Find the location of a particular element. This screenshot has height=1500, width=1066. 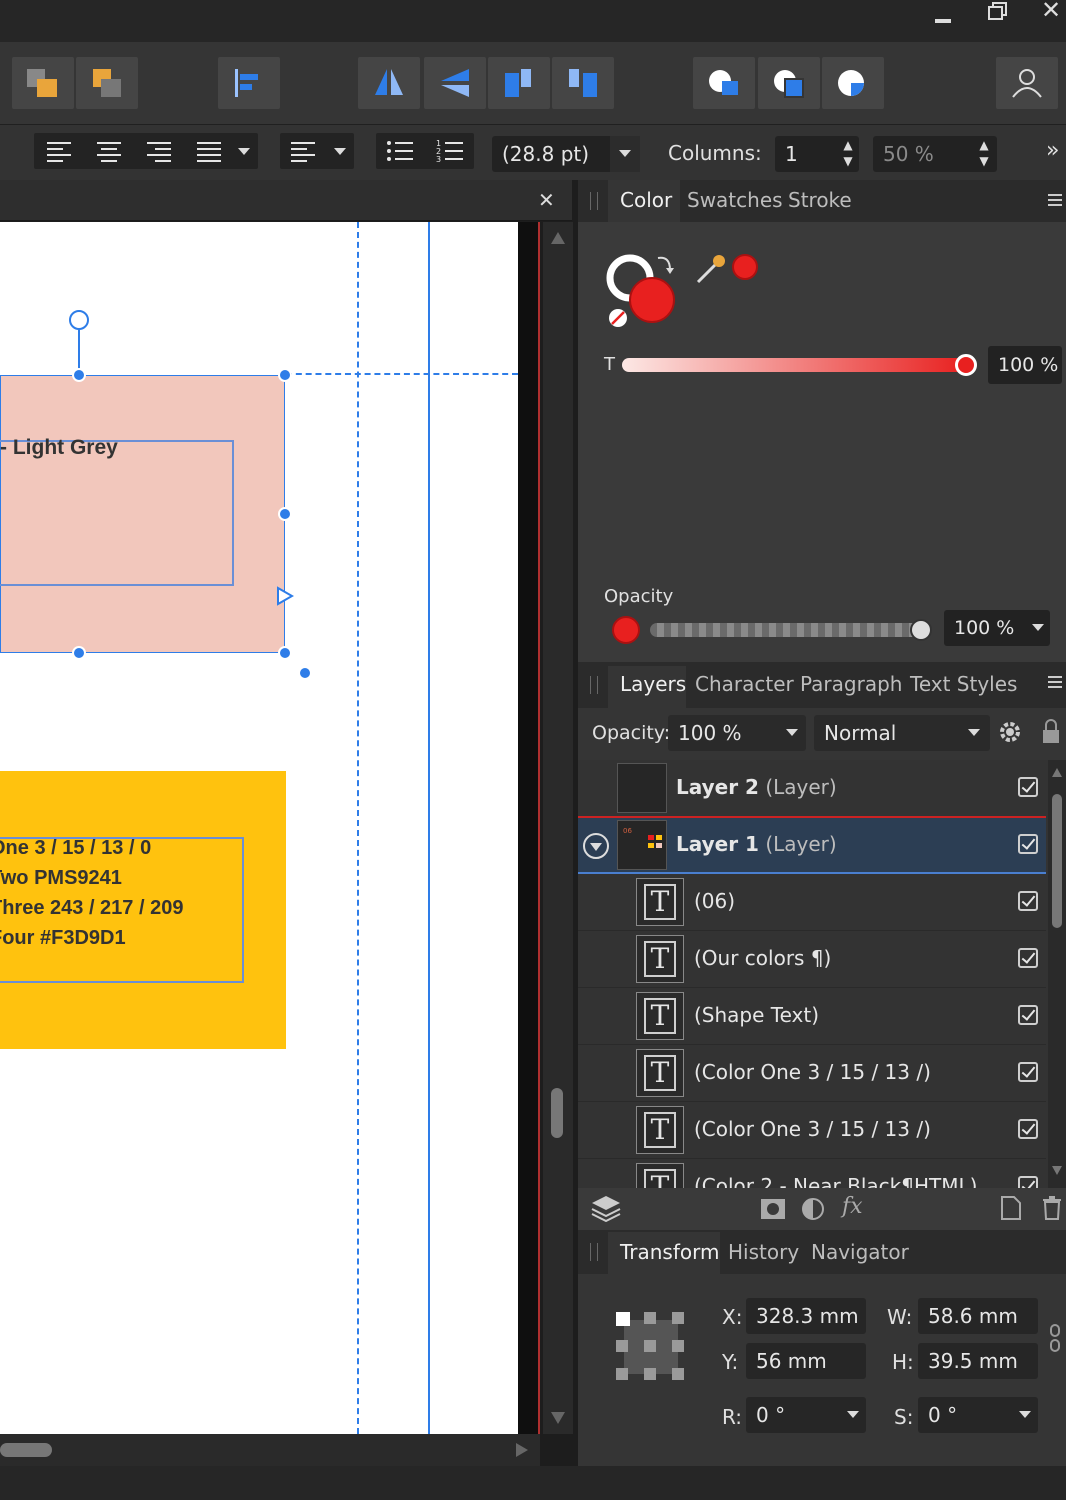

layers-scrollbar is located at coordinates (1057, 974).